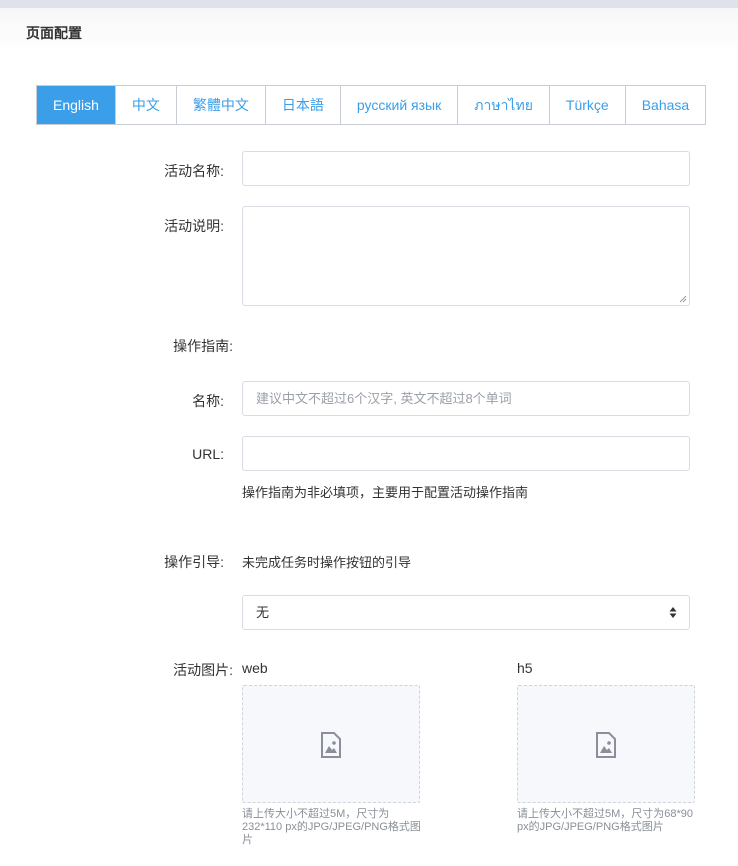 Image resolution: width=738 pixels, height=866 pixels. What do you see at coordinates (54, 33) in the screenshot?
I see `page-title: 页面配置` at bounding box center [54, 33].